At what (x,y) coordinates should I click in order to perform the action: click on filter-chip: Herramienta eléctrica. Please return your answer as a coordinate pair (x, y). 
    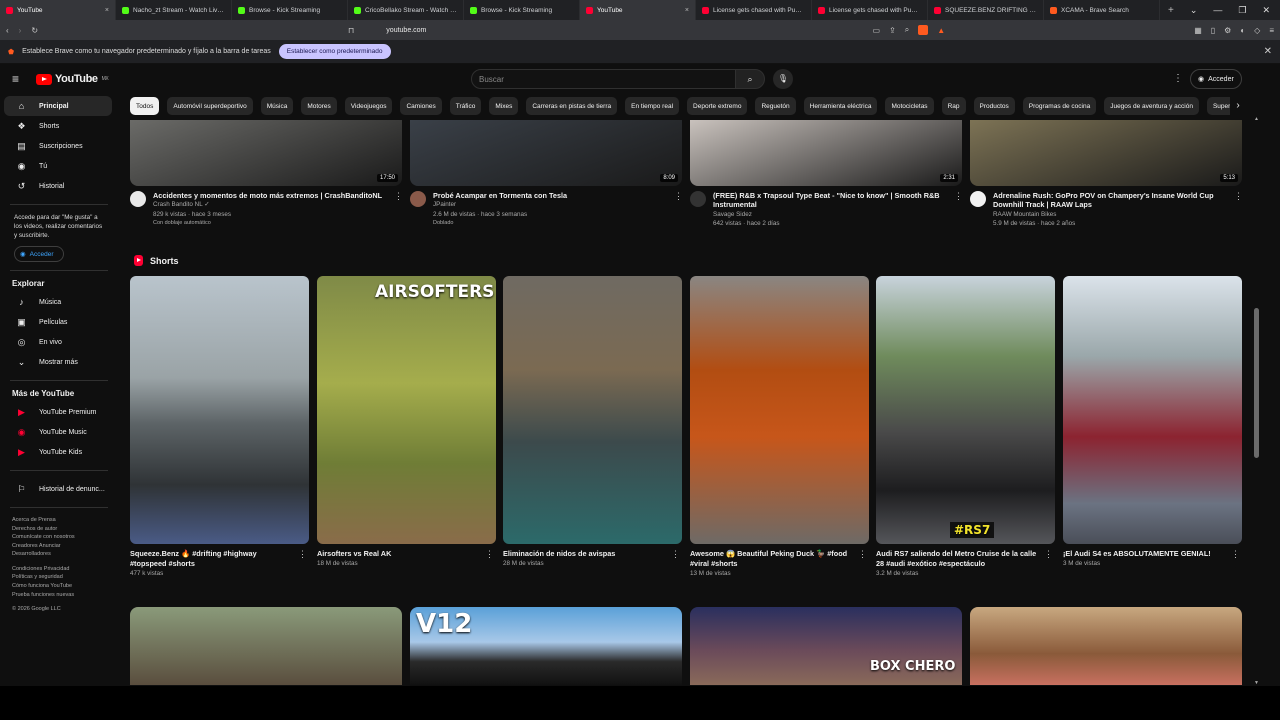
    Looking at the image, I should click on (840, 106).